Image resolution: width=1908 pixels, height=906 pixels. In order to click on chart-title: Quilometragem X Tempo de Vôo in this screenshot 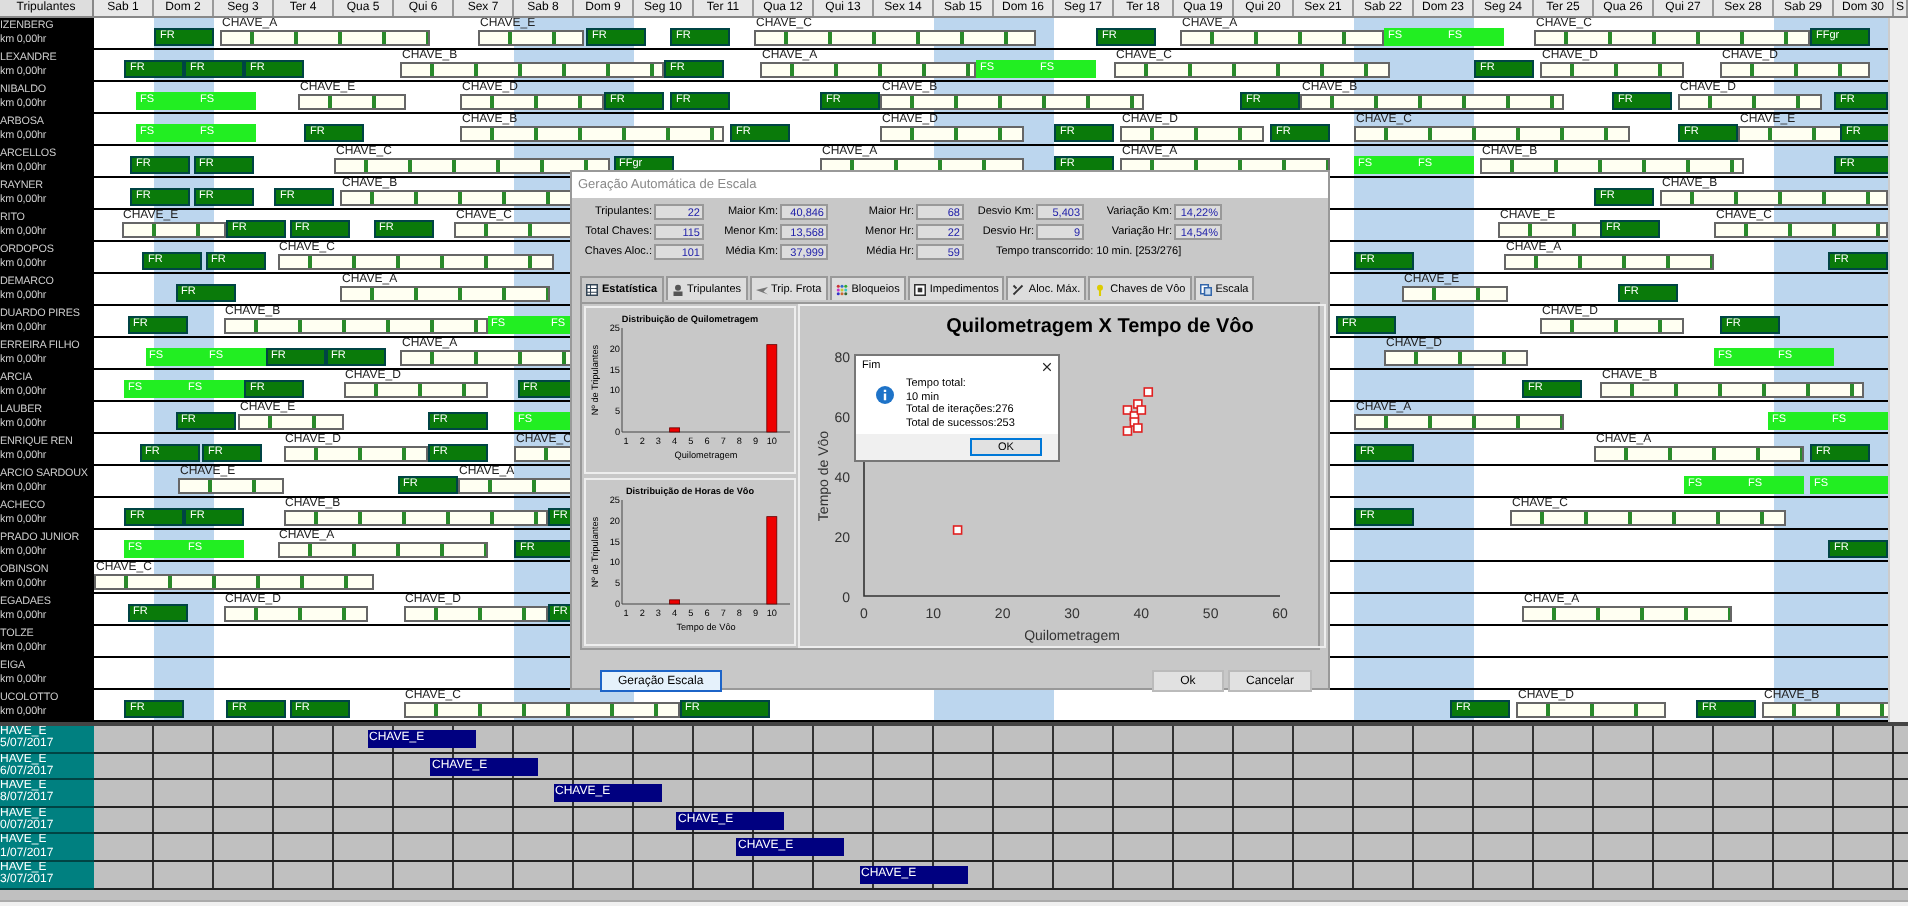, I will do `click(1100, 327)`.